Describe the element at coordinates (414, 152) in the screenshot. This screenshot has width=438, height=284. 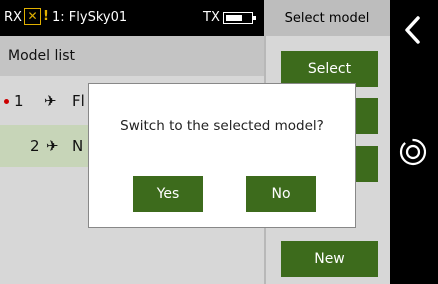
I see `home-circle-icon` at that location.